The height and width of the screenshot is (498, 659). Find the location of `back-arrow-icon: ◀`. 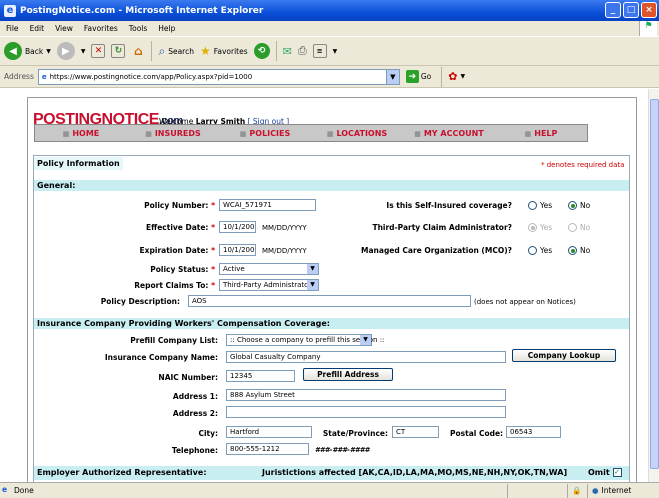

back-arrow-icon: ◀ is located at coordinates (13, 51).